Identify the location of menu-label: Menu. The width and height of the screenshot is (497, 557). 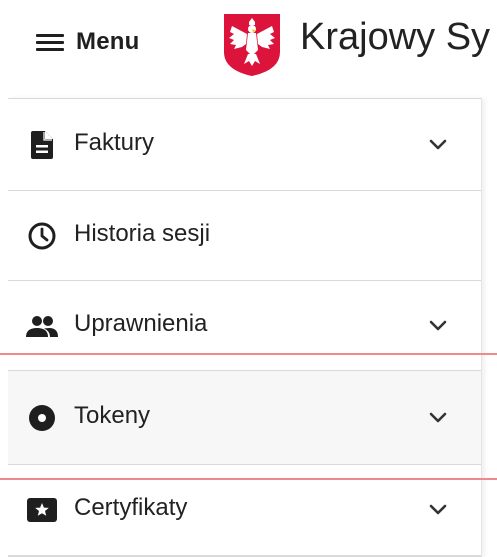
(108, 41).